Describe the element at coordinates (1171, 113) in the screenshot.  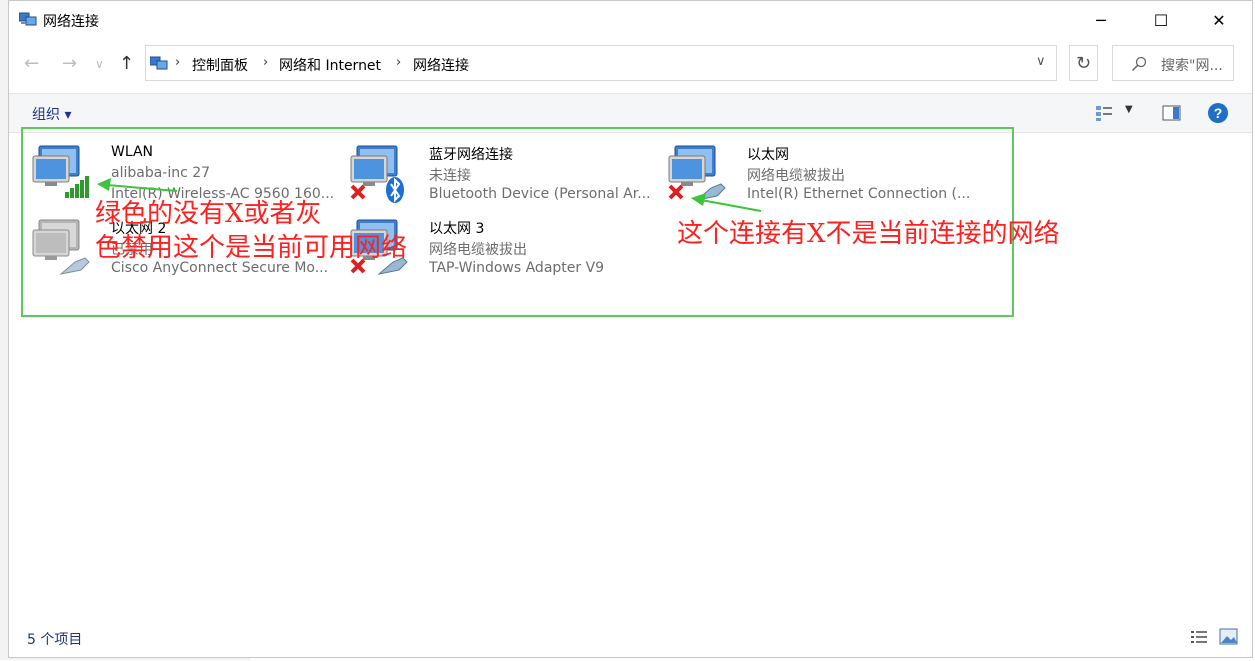
I see `preview-pane-icon` at that location.